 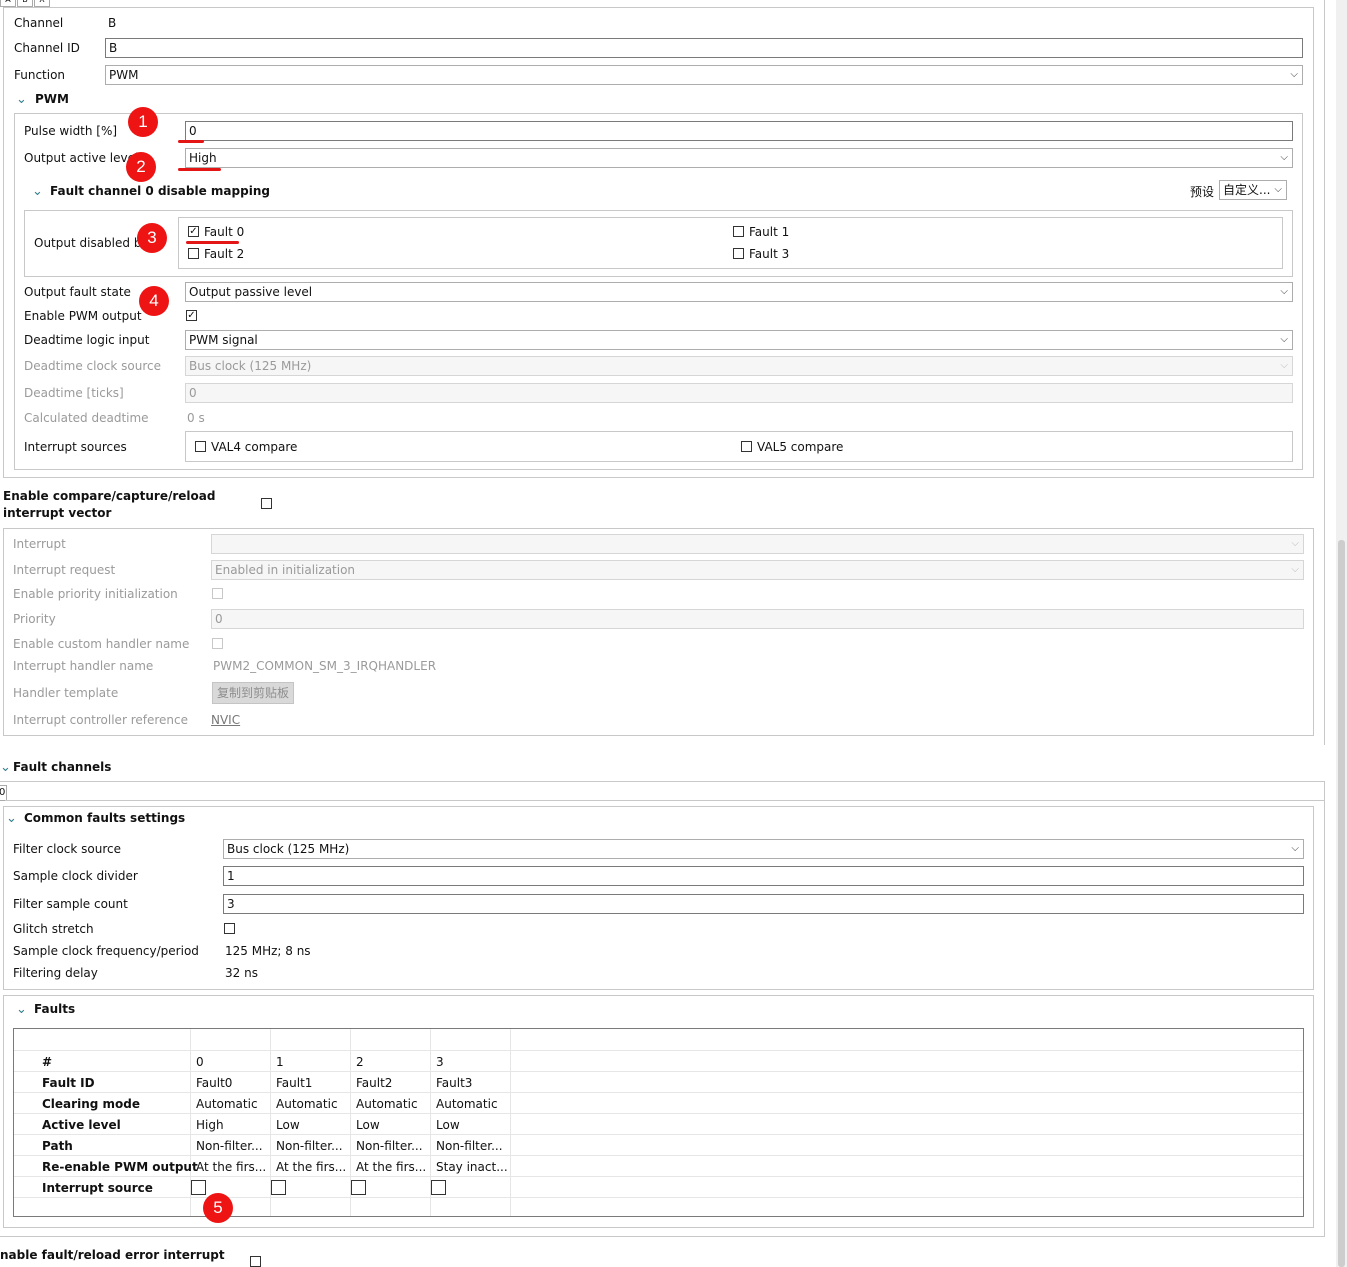 What do you see at coordinates (739, 158) in the screenshot?
I see `output-active-level-select: High ⌵` at bounding box center [739, 158].